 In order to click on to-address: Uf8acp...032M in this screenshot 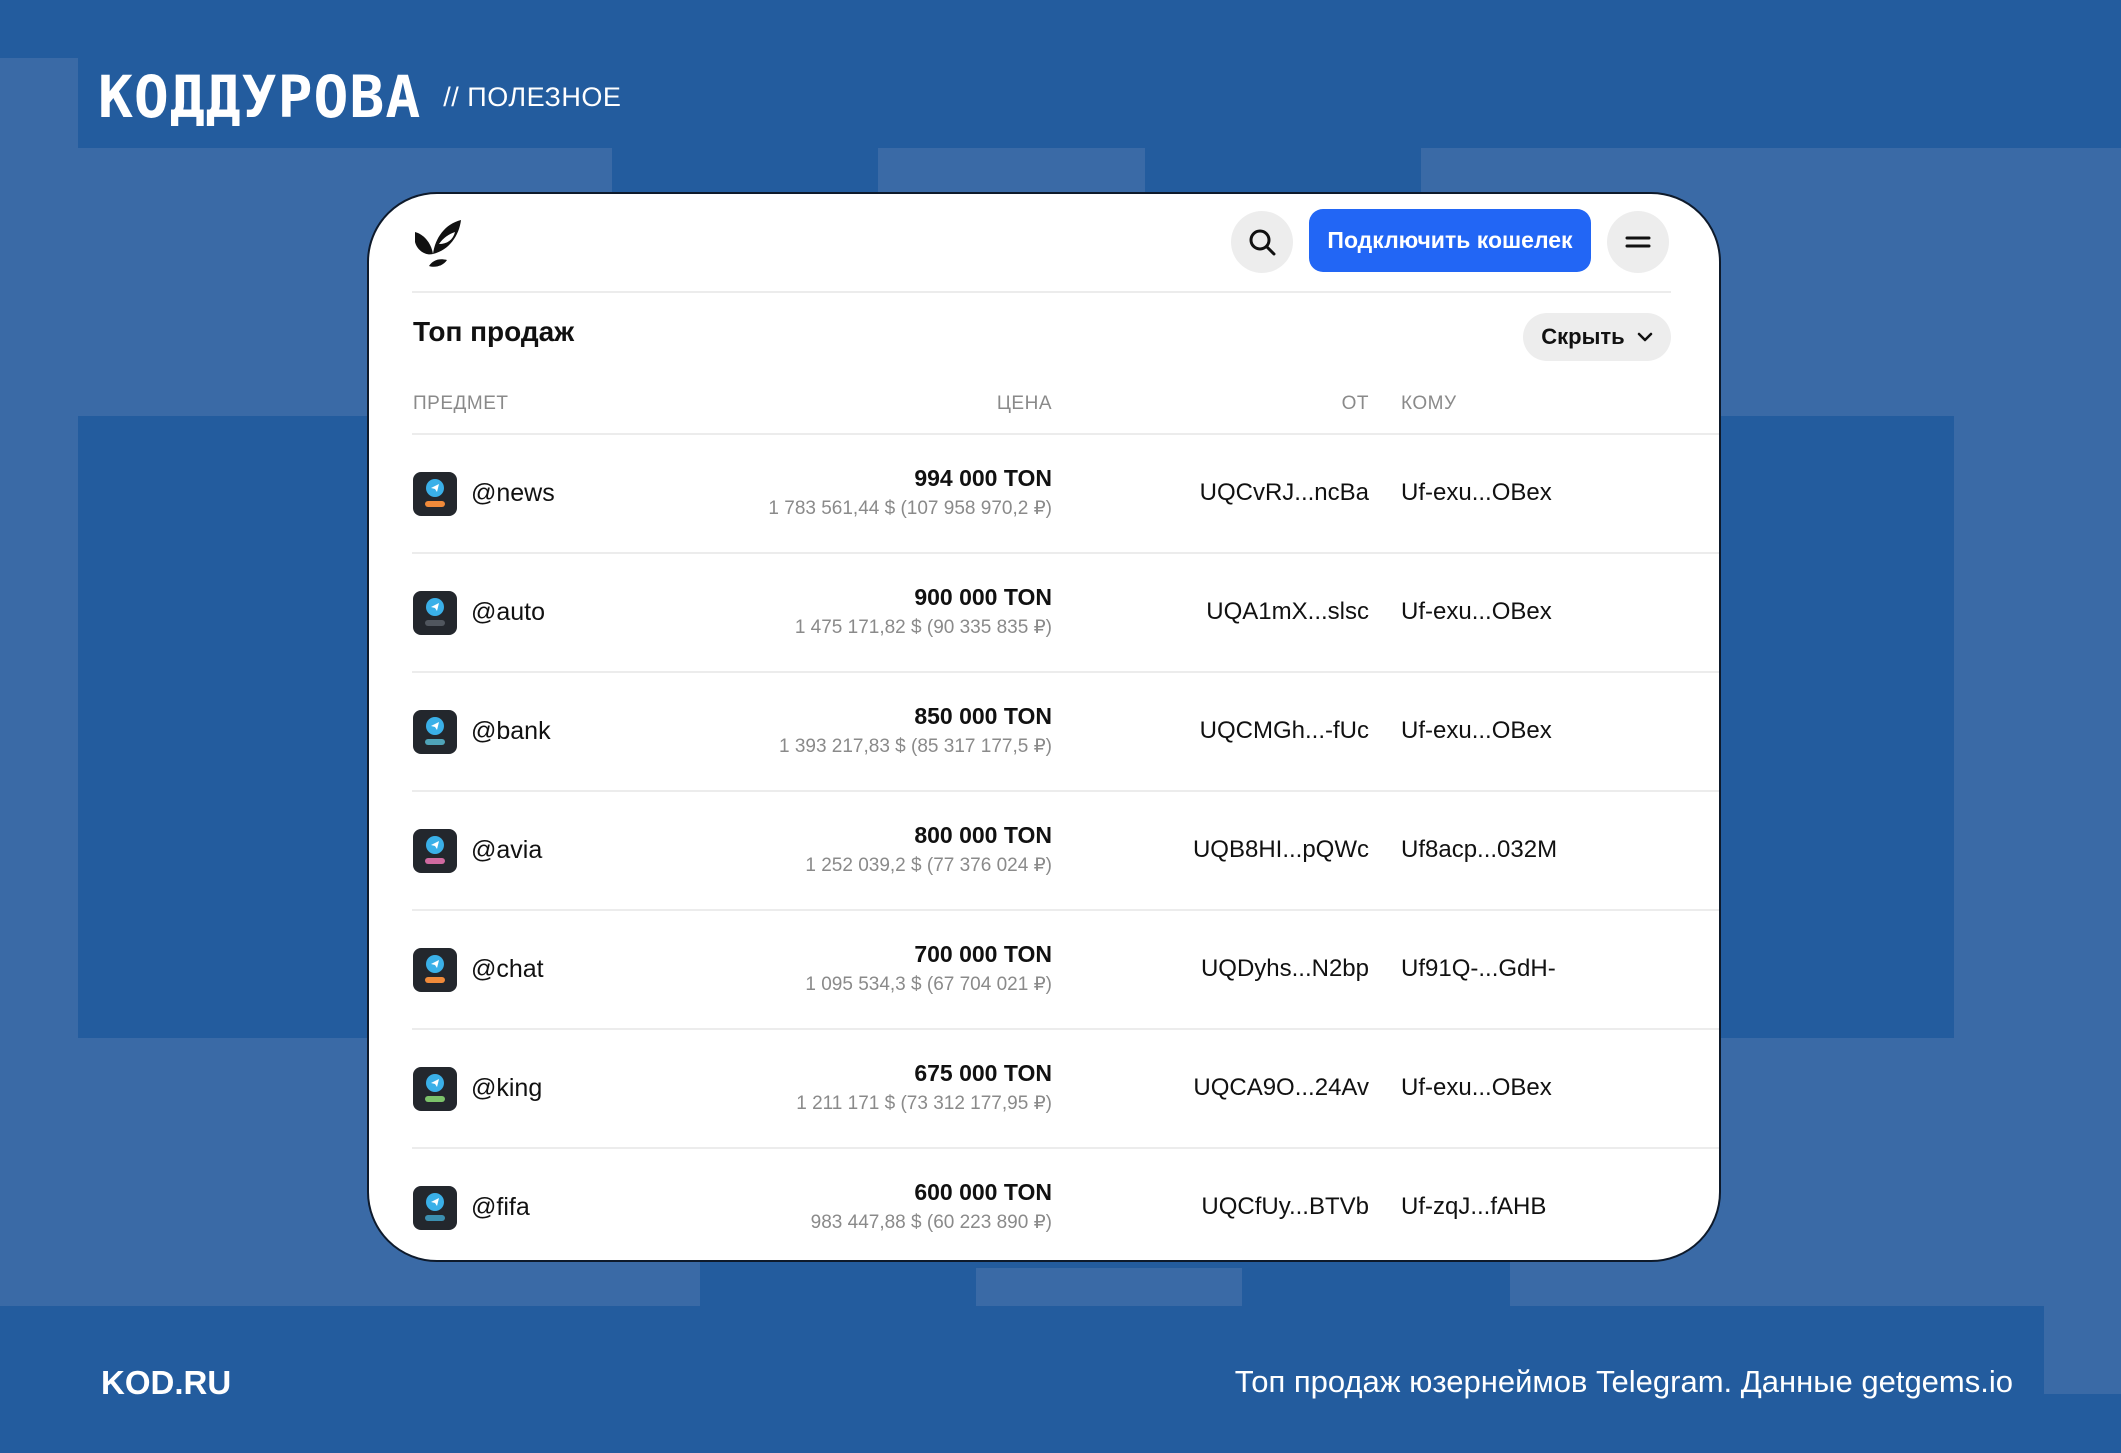, I will do `click(1479, 850)`.